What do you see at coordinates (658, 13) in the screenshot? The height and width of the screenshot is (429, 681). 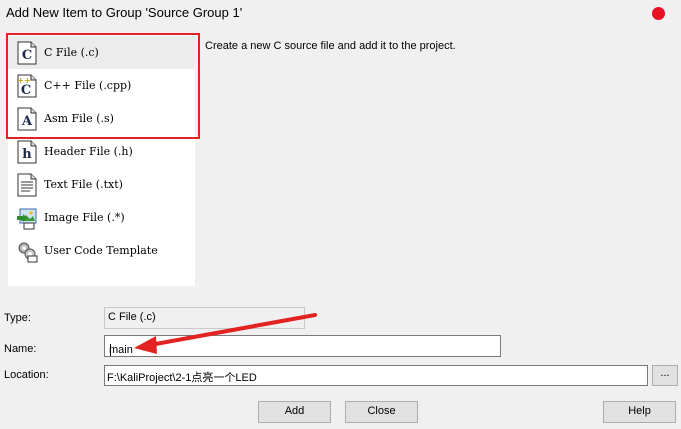 I see `close-icon` at bounding box center [658, 13].